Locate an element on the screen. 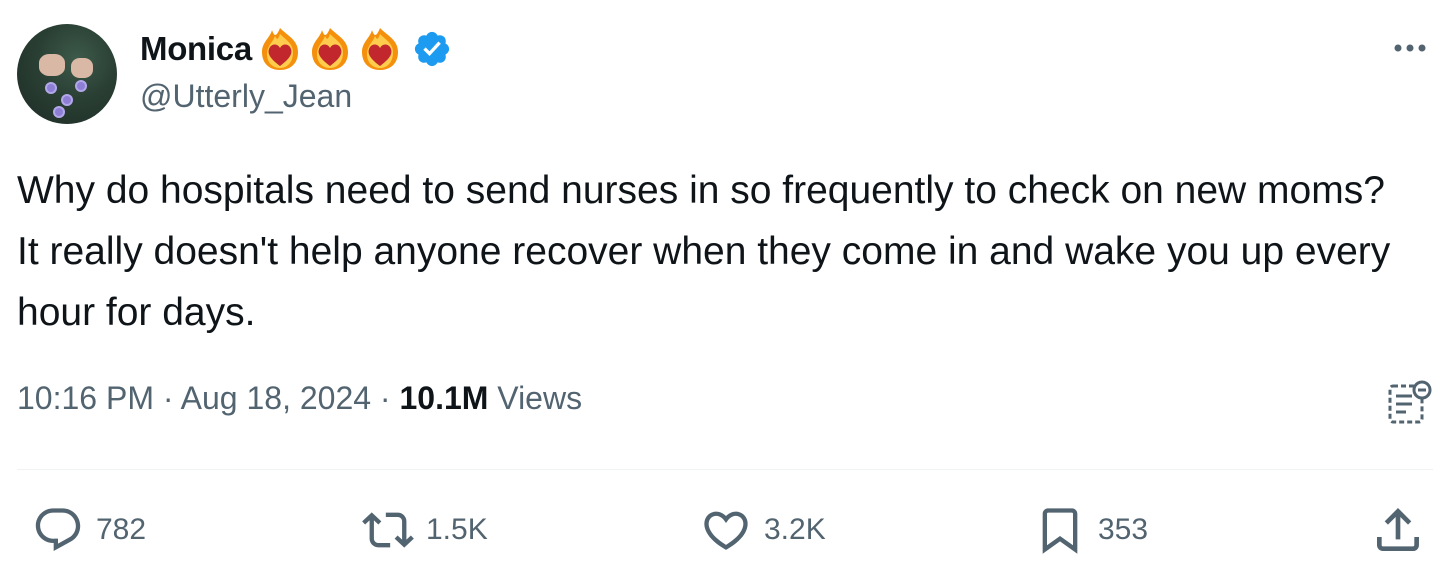 The height and width of the screenshot is (577, 1442). heart-icon is located at coordinates (726, 530).